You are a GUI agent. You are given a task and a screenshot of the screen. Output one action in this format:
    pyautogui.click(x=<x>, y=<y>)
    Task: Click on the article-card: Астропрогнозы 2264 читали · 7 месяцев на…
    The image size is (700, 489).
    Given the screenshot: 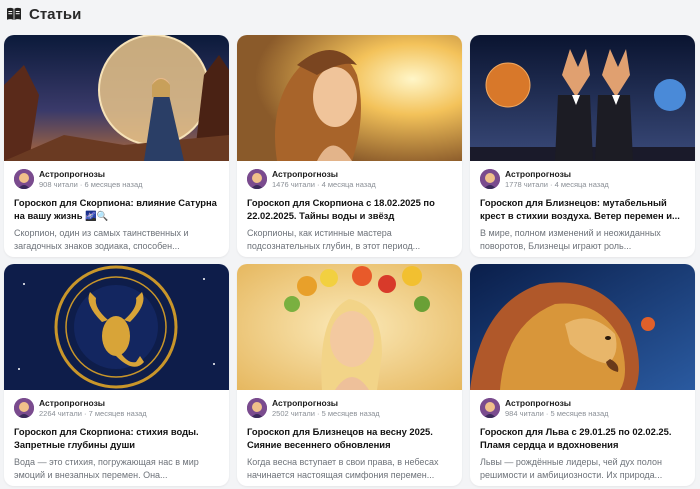 What is the action you would take?
    pyautogui.click(x=116, y=375)
    